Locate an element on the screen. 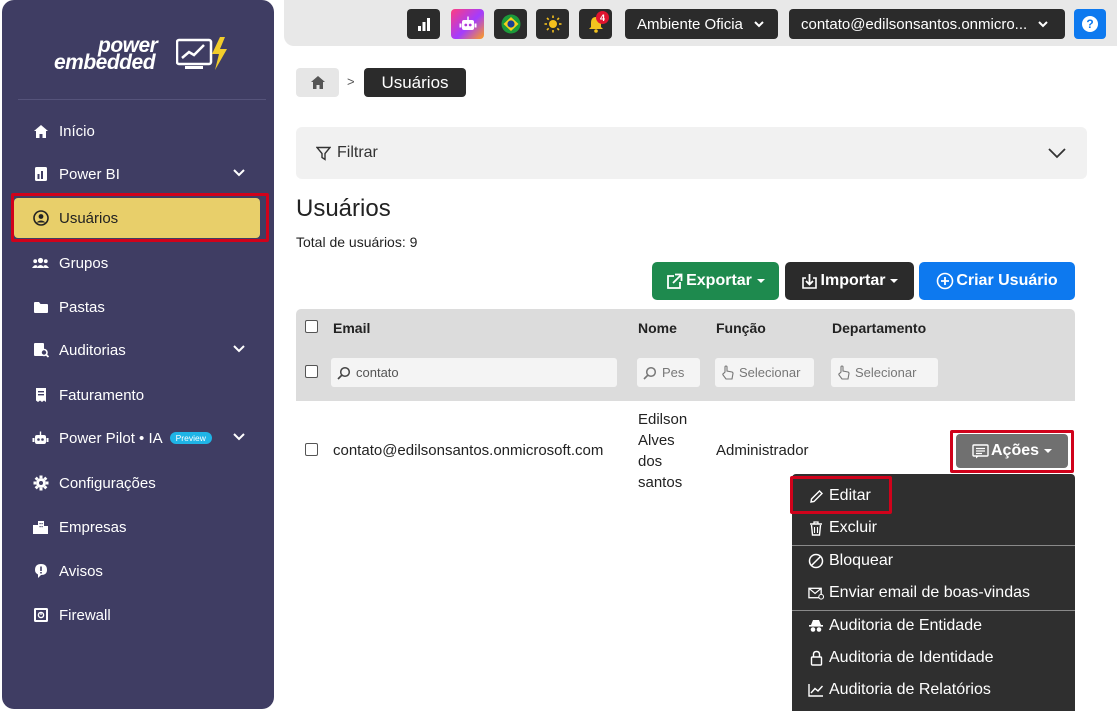 This screenshot has width=1117, height=711. environment-select: Ambiente Oficia is located at coordinates (701, 24).